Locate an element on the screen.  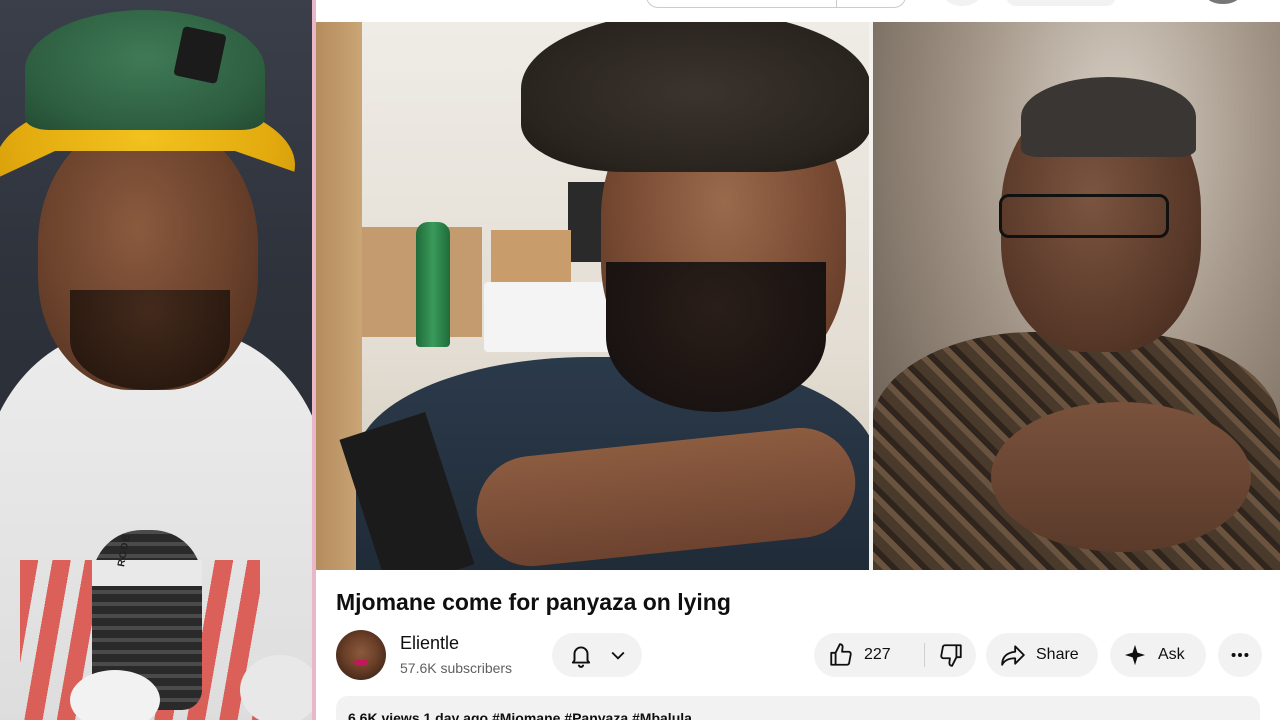
subscriber-count: 57.6K subscribers is located at coordinates (456, 668).